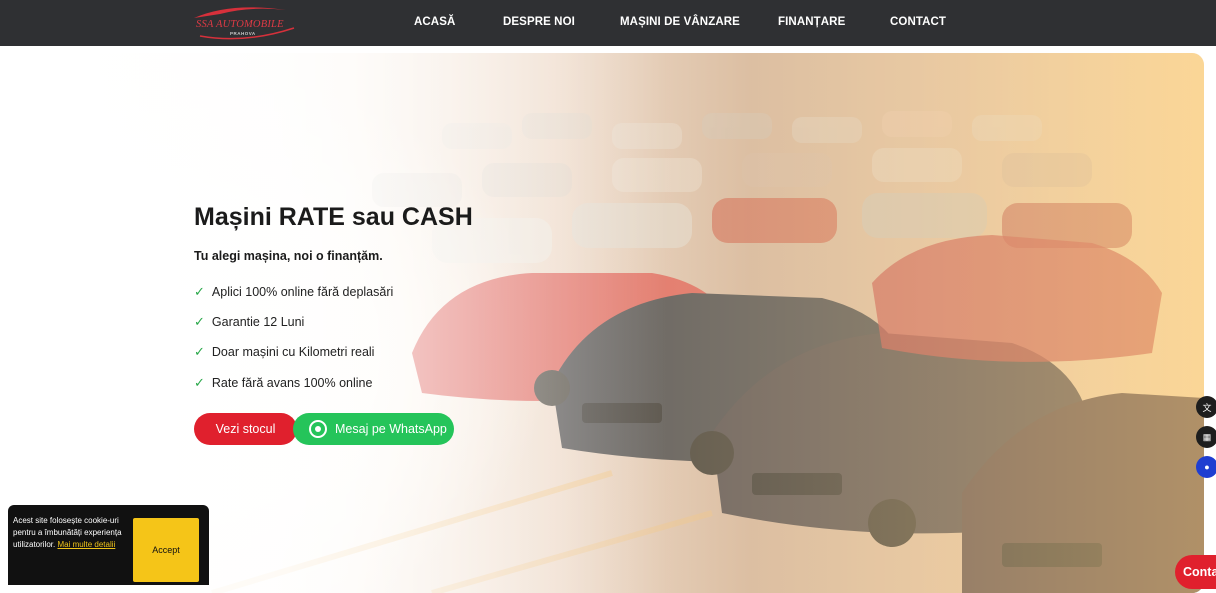 This screenshot has height=593, width=1216. Describe the element at coordinates (288, 256) in the screenshot. I see `hero-subtitle: Tu alegi mașina, noi o finanțăm.` at that location.